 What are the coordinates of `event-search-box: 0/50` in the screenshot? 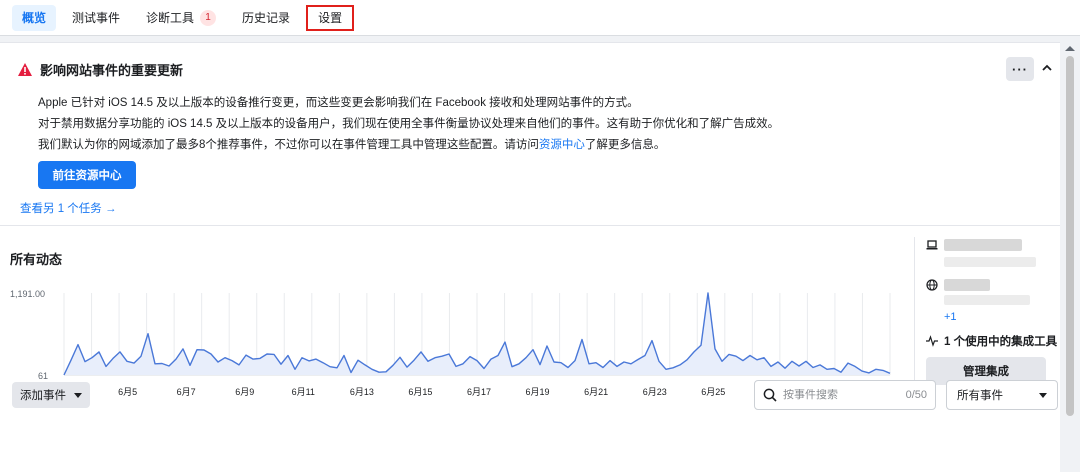 It's located at (845, 395).